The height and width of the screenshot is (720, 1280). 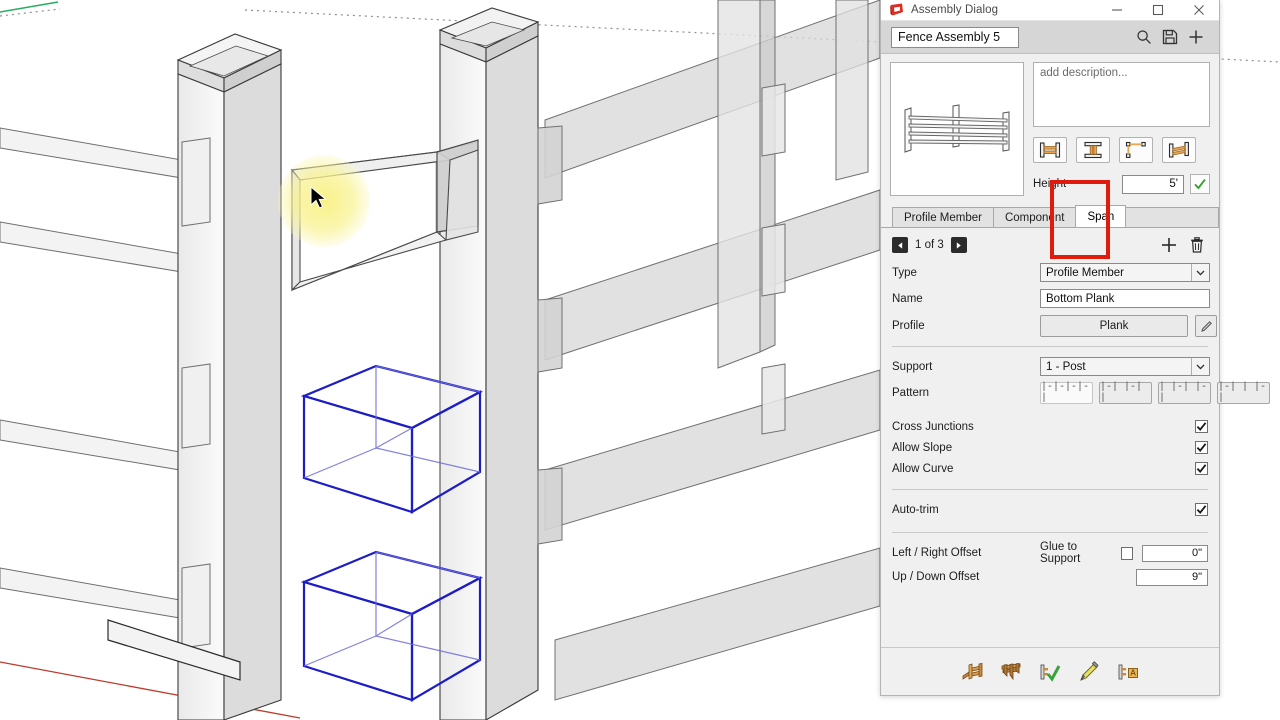 I want to click on name-input: Bottom Plank, so click(x=1125, y=298).